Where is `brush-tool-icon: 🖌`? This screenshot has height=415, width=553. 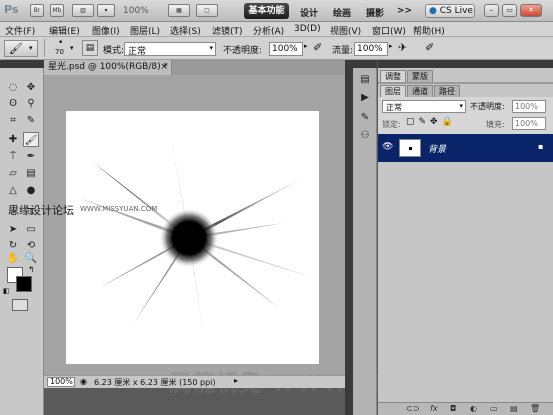
brush-tool-icon: 🖌 is located at coordinates (31, 139).